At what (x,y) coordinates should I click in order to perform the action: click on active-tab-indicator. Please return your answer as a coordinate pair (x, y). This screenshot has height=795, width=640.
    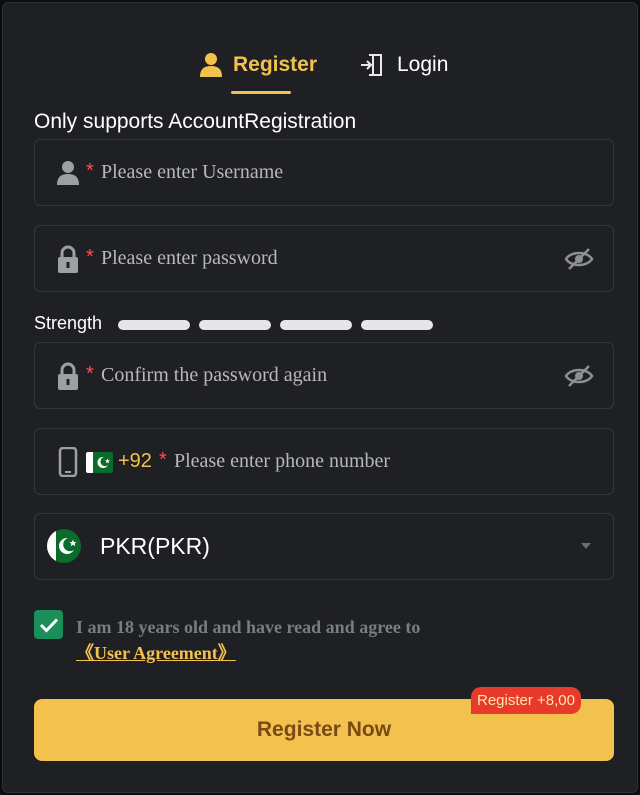
    Looking at the image, I should click on (261, 92).